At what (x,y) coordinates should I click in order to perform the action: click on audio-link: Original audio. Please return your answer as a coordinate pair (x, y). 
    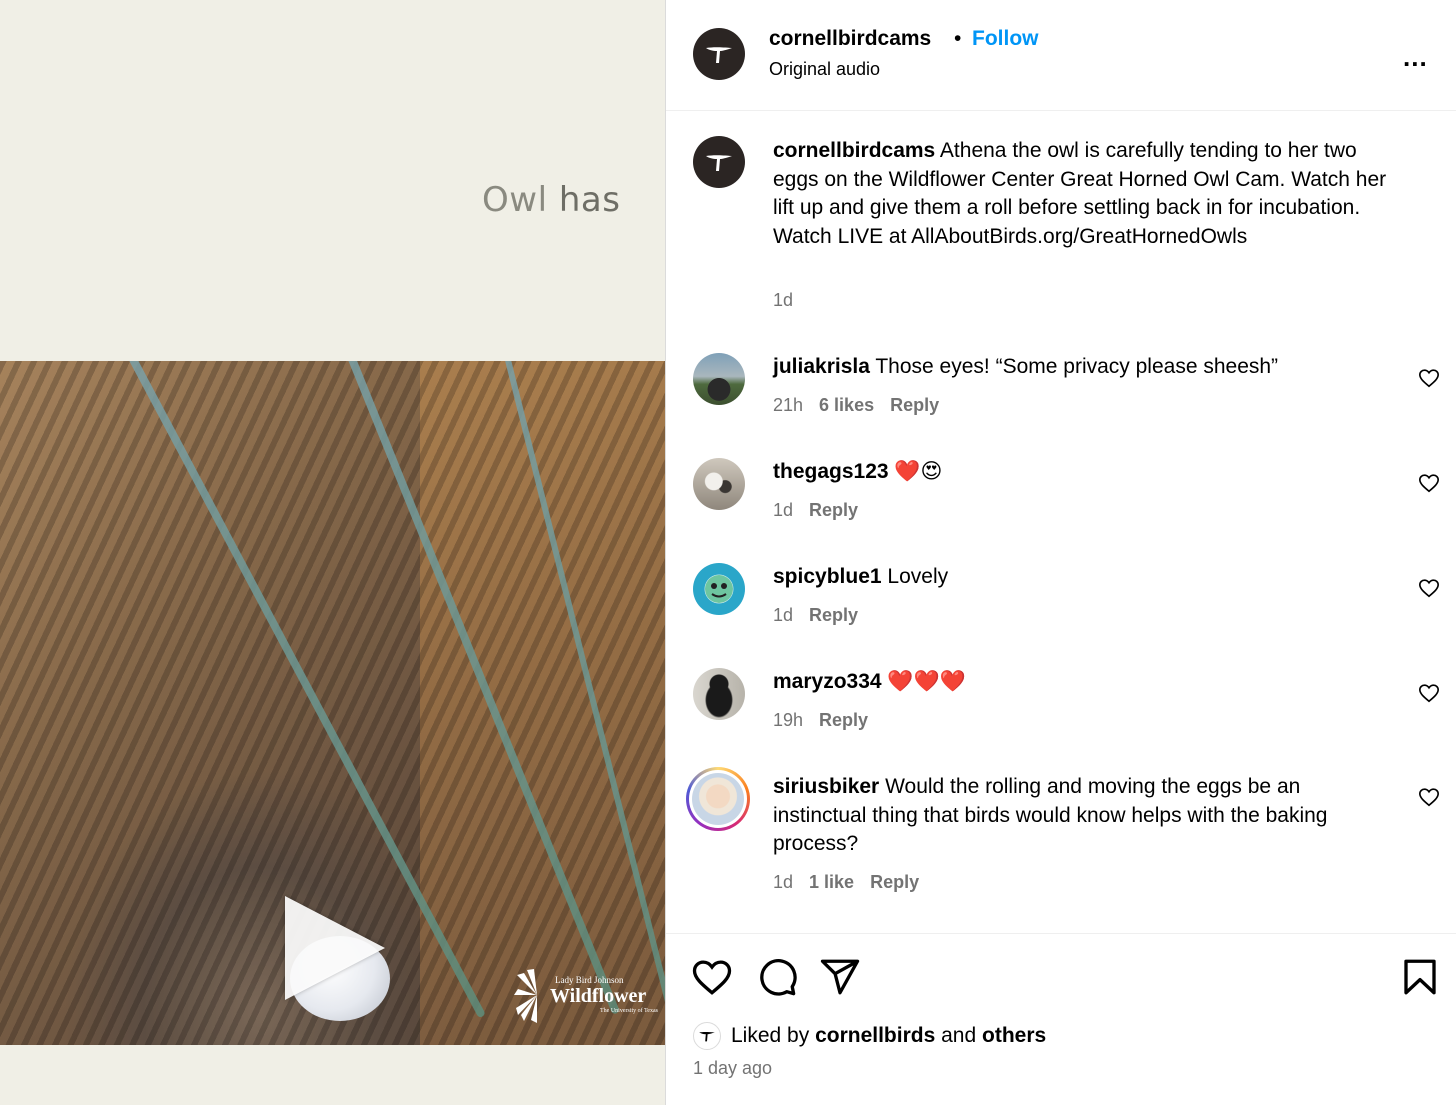
    Looking at the image, I should click on (824, 69).